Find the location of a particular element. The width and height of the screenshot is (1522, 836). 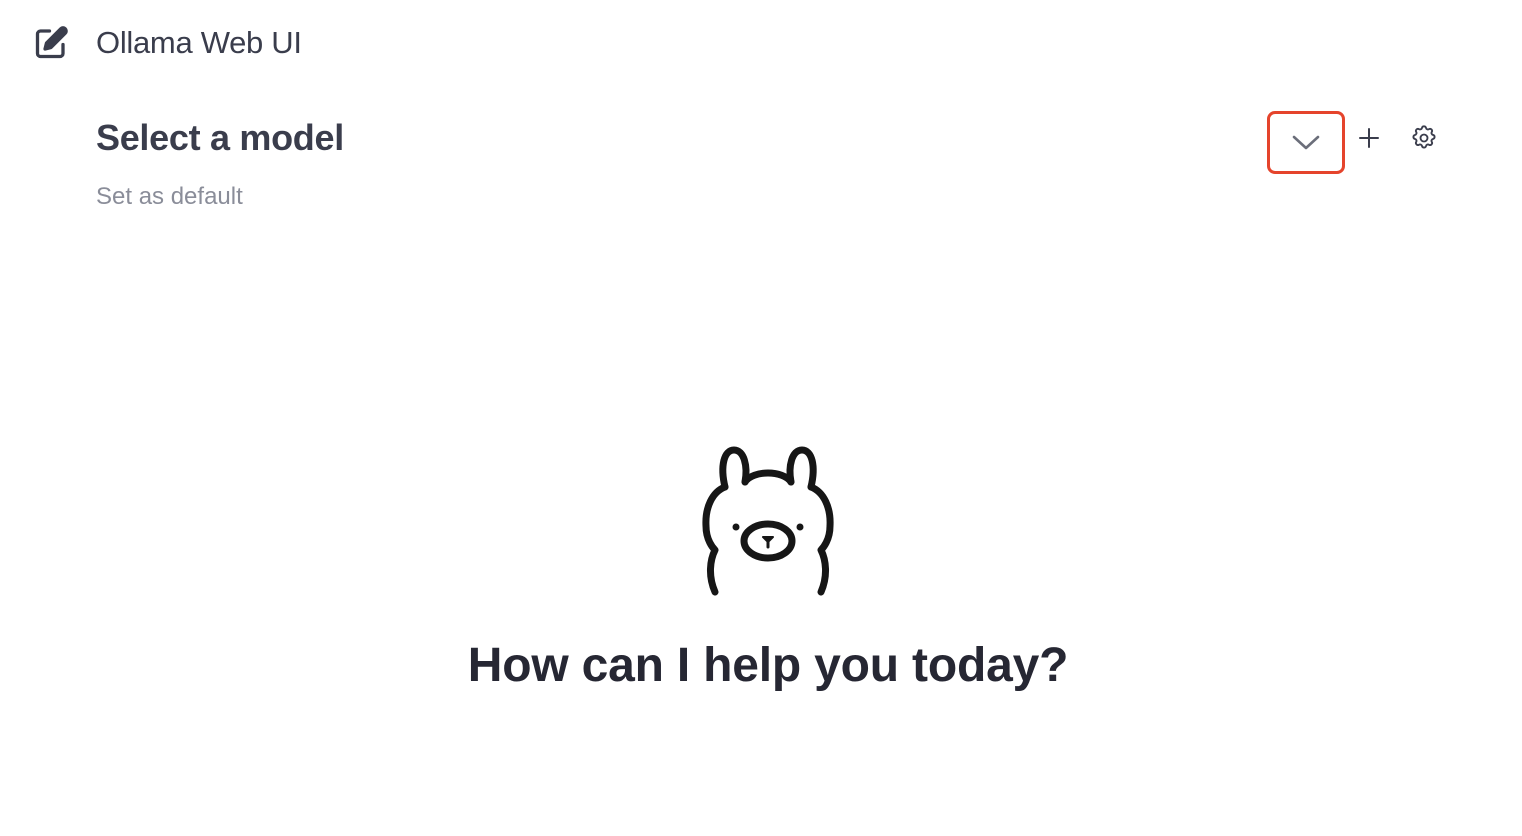

app-title: Ollama Web UI is located at coordinates (199, 42).